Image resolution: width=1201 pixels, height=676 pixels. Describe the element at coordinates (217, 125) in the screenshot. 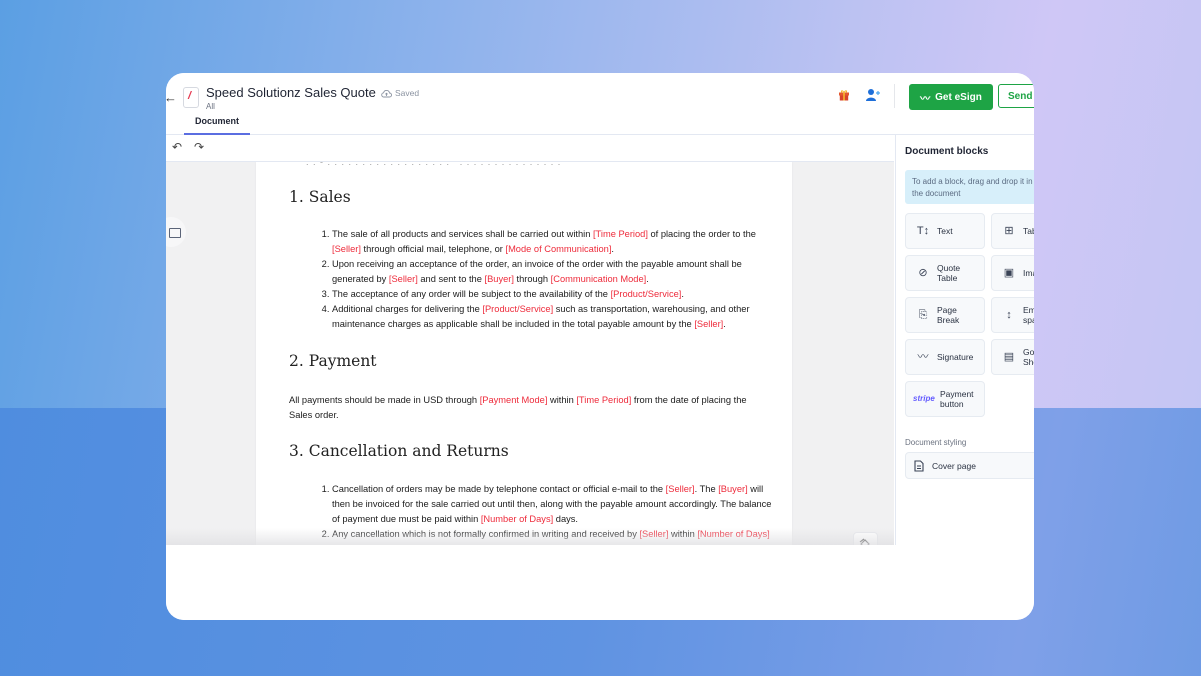

I see `tab-document: Document` at that location.